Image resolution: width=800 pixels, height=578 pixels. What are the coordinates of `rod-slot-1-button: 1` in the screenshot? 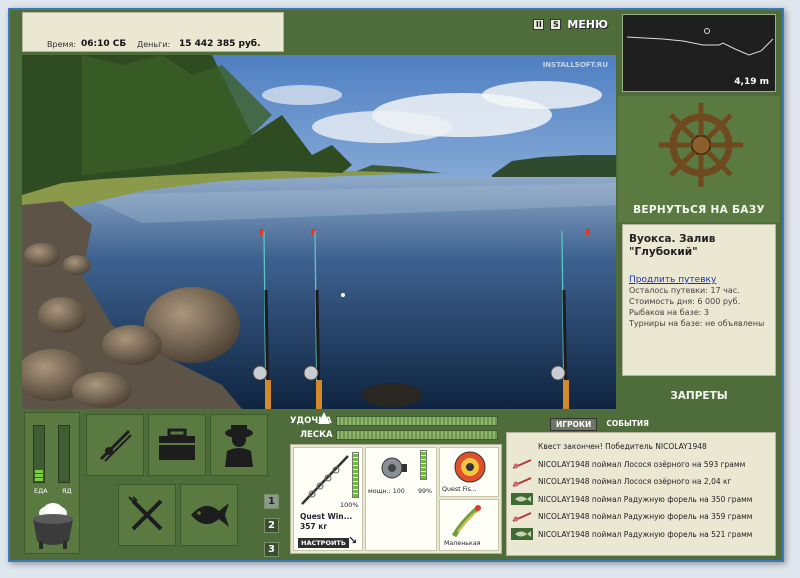 It's located at (271, 501).